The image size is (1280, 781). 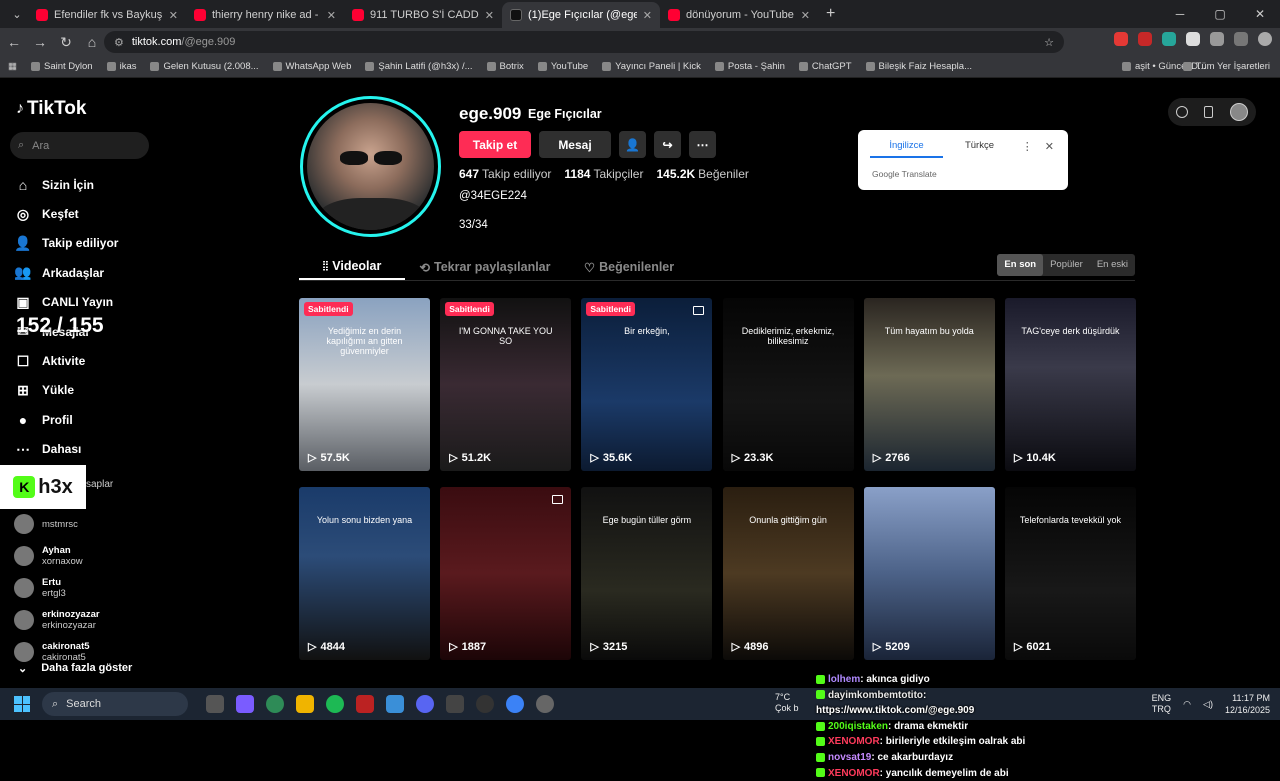 I want to click on bookmark-item: Tüm Yer İşaretleri, so click(x=1226, y=66).